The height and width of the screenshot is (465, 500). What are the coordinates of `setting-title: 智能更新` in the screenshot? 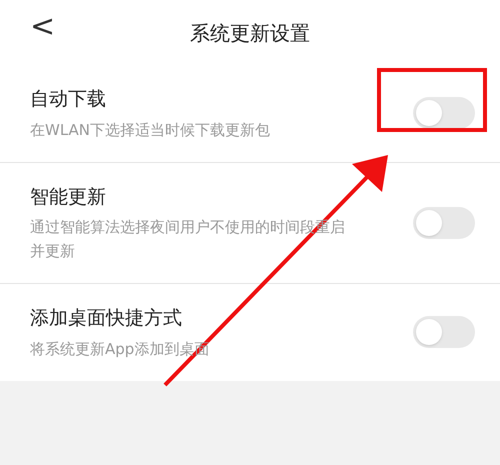 It's located at (68, 197).